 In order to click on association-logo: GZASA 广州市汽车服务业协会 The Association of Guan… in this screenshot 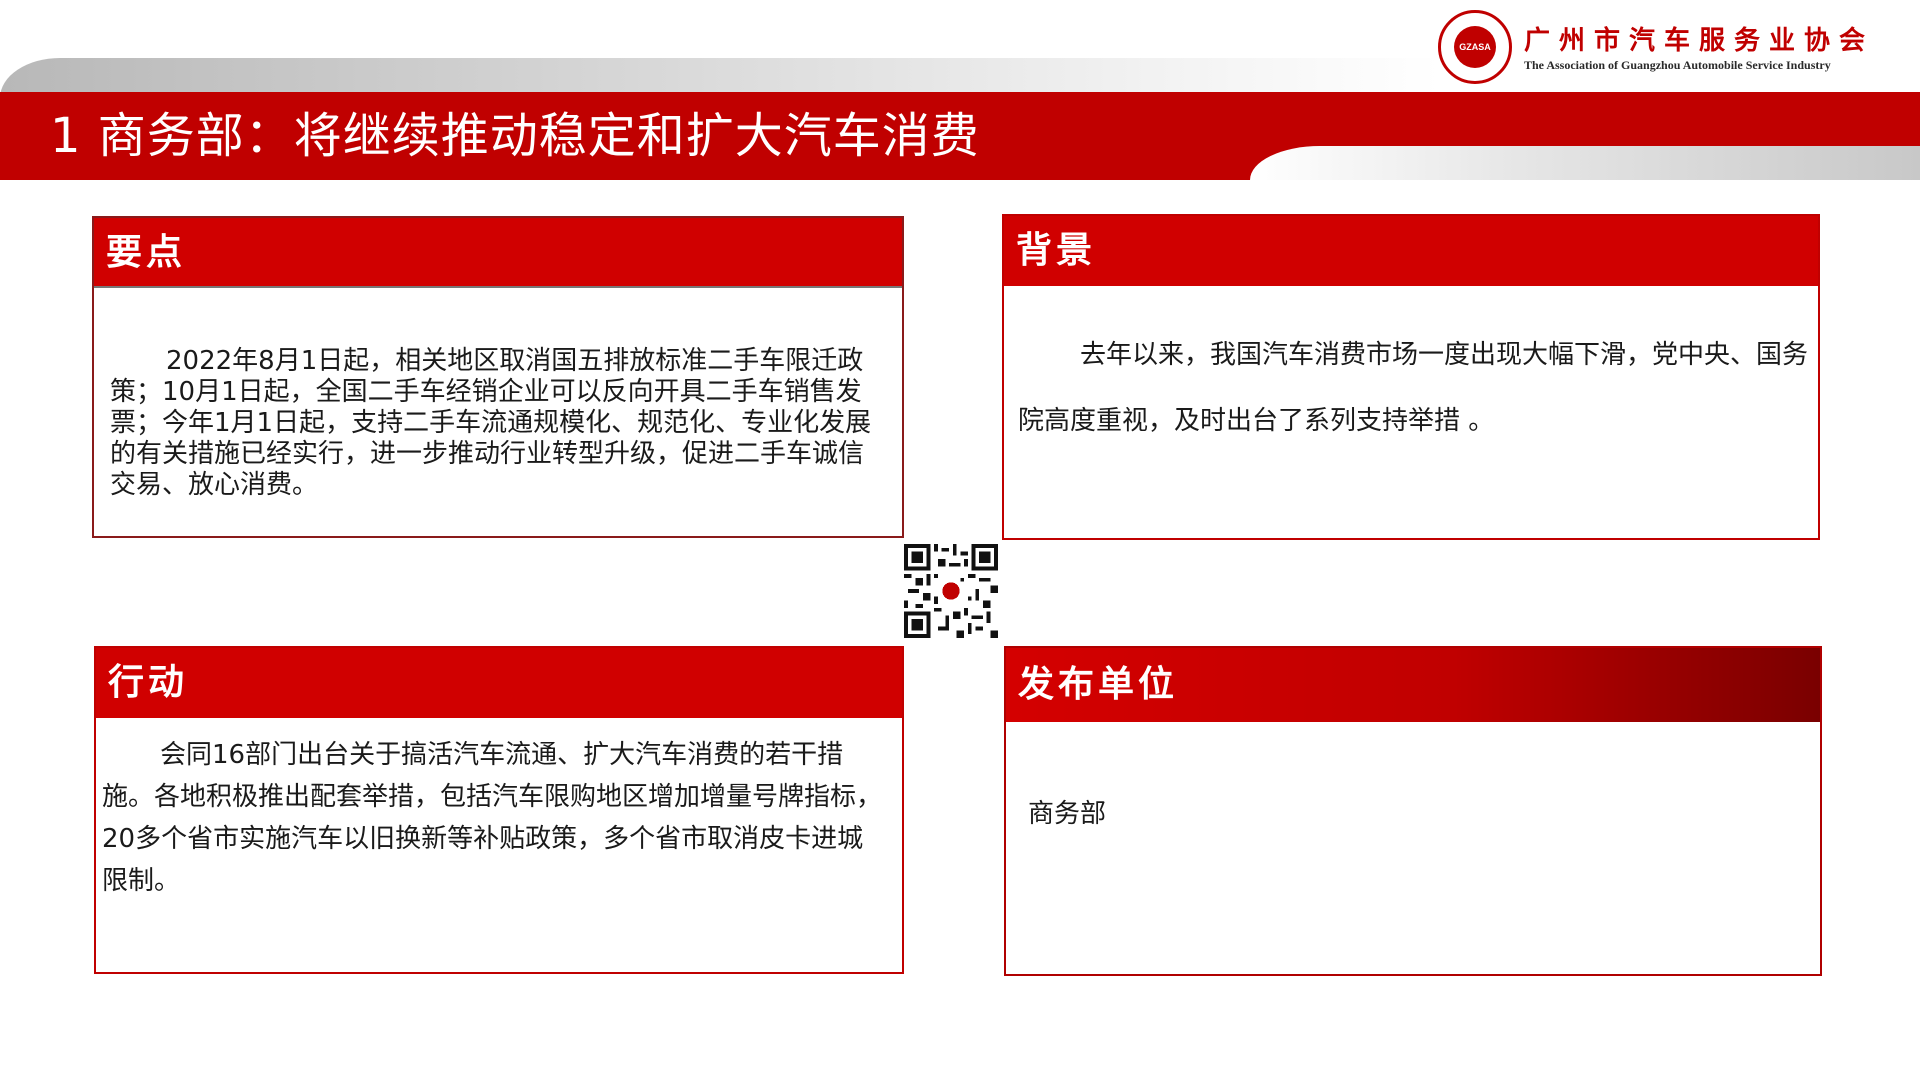, I will do `click(1668, 46)`.